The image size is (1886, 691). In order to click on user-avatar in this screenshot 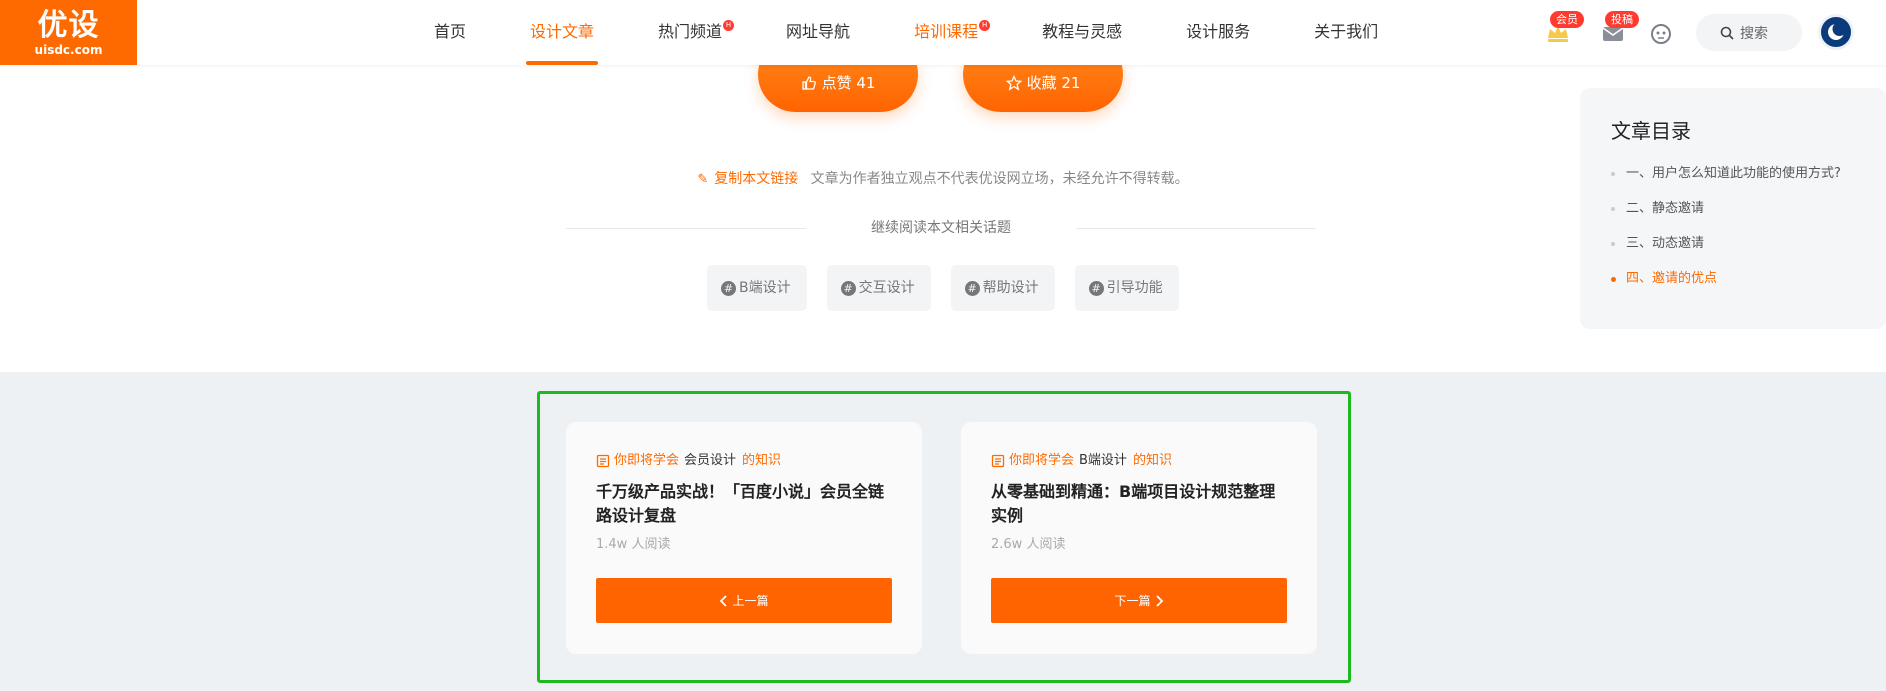, I will do `click(1836, 32)`.